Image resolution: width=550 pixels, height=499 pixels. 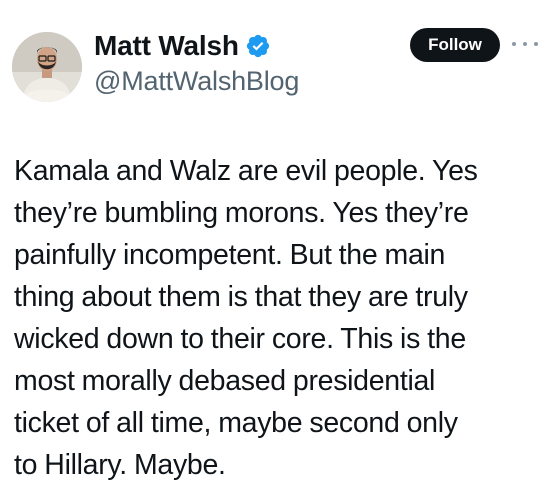 I want to click on tweet-text-line: thing about them is that they are truly, so click(x=241, y=297).